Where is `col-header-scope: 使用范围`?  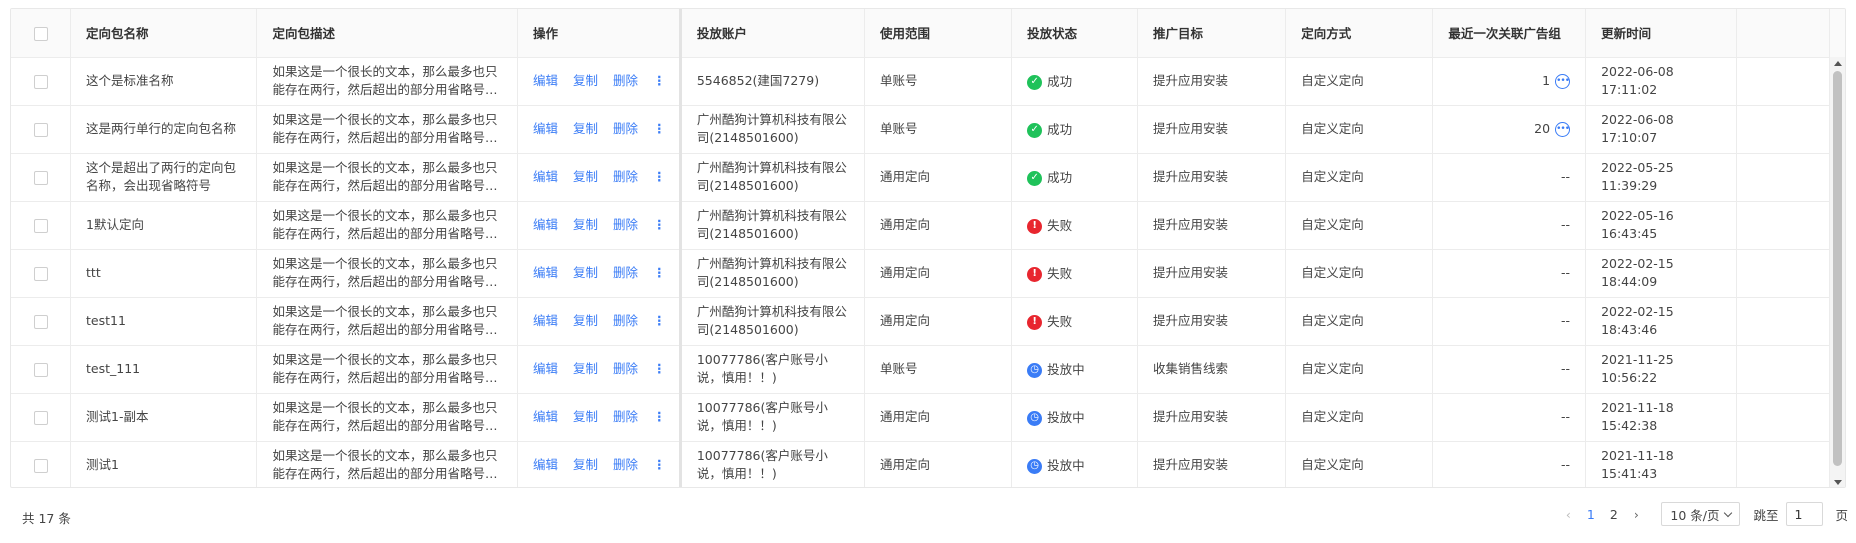 col-header-scope: 使用范围 is located at coordinates (938, 33).